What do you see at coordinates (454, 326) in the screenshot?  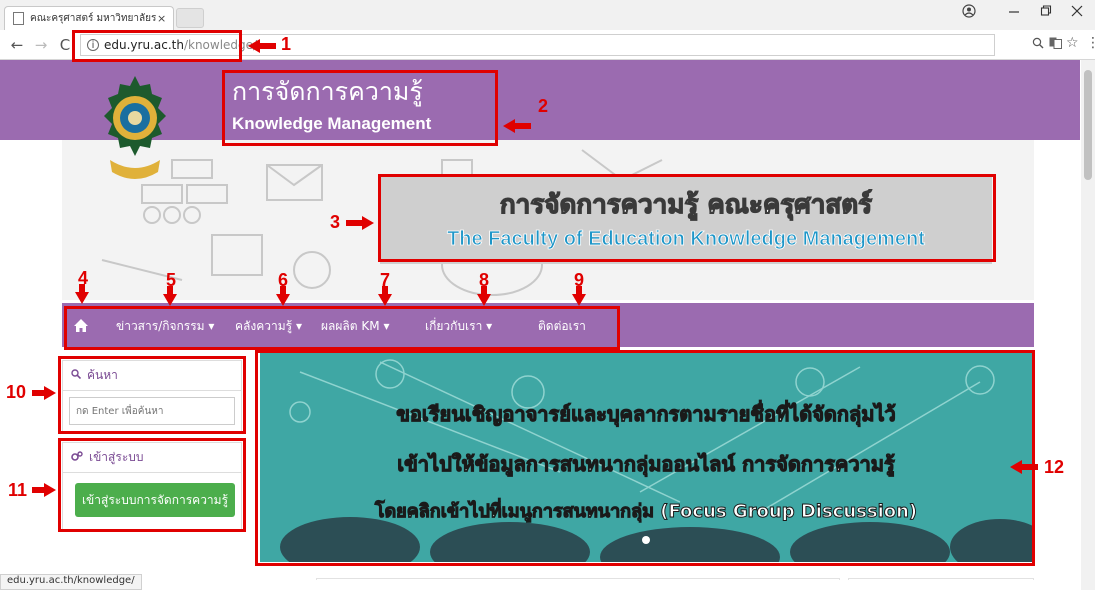 I see `menu-item-label: เกี่ยวกับเรา` at bounding box center [454, 326].